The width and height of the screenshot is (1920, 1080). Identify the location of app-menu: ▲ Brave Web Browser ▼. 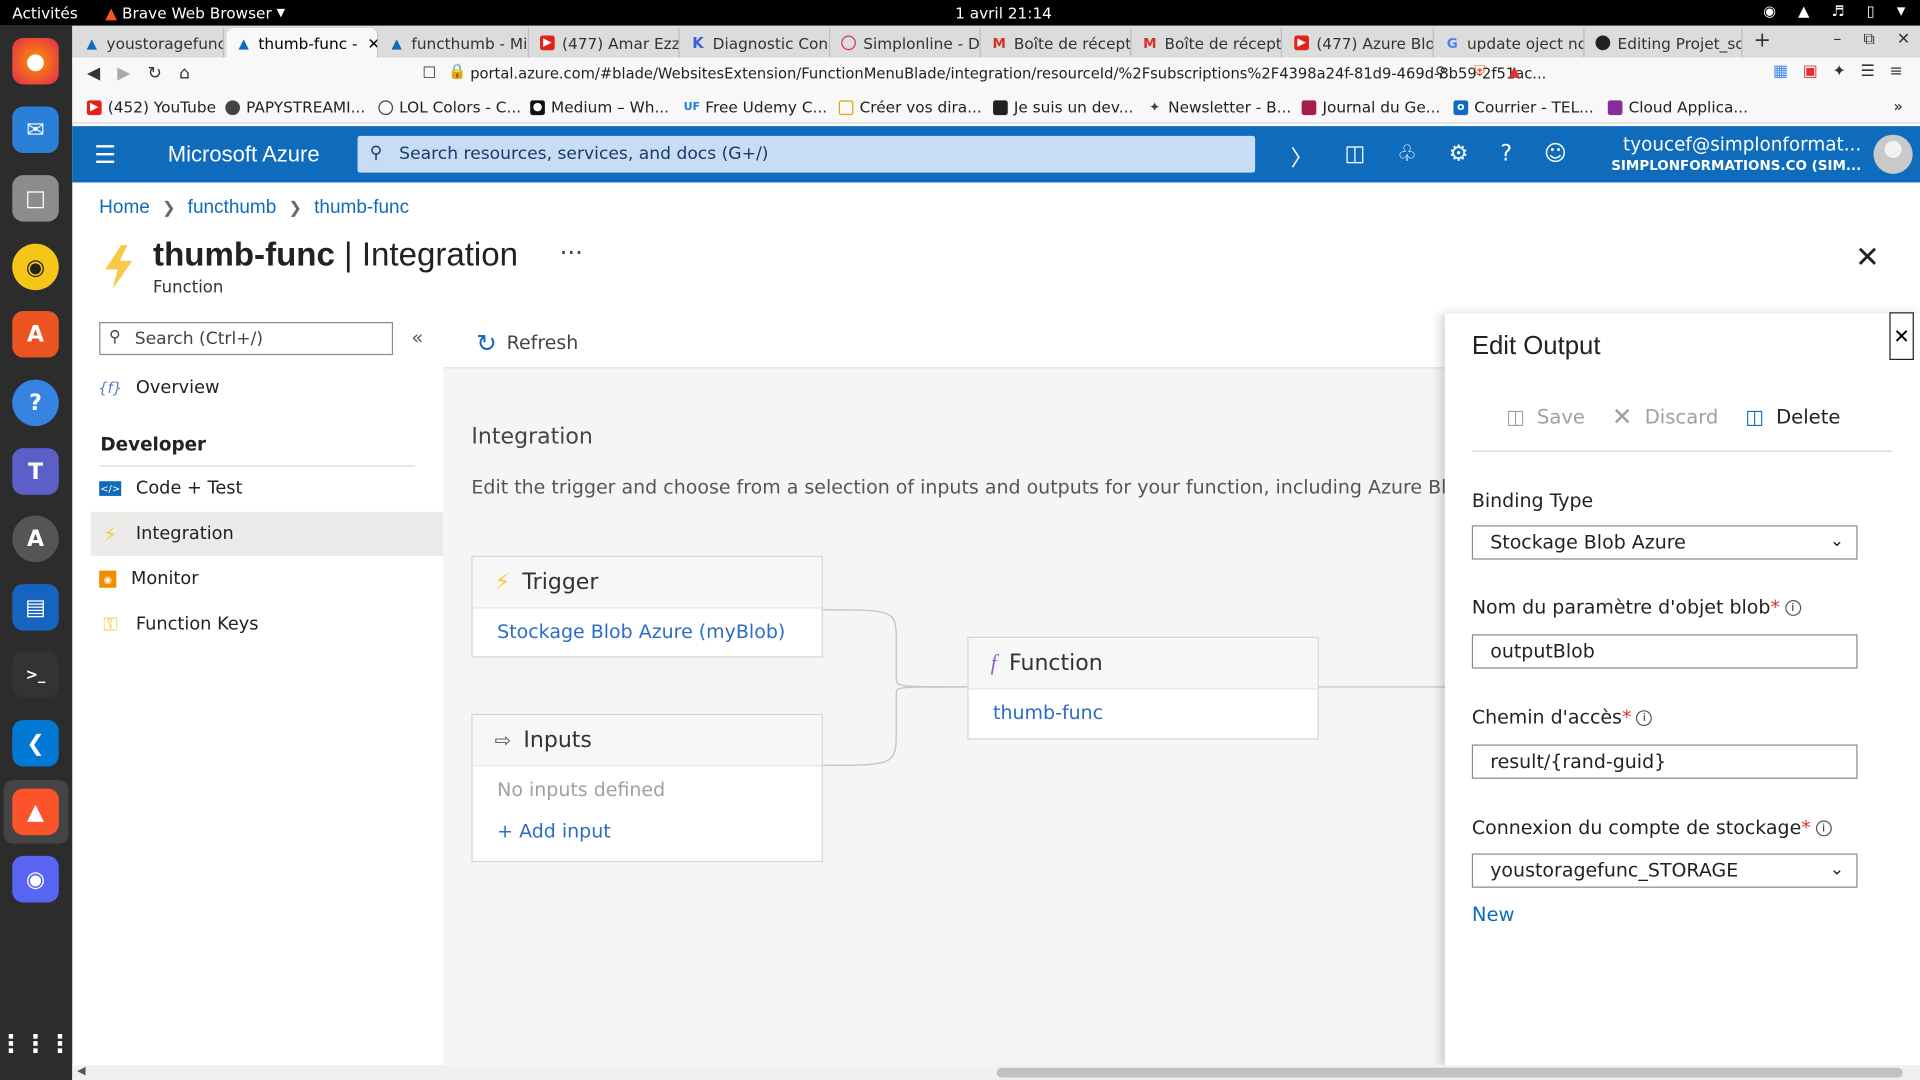
(195, 13).